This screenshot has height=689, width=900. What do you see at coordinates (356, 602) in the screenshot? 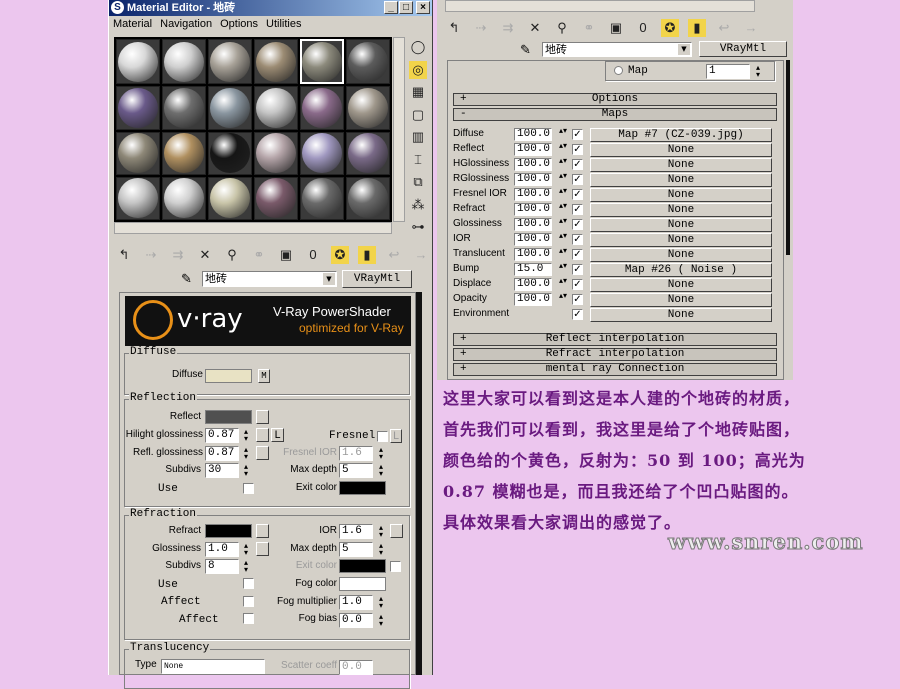
I see `fog-multiplier-input: 1.0` at bounding box center [356, 602].